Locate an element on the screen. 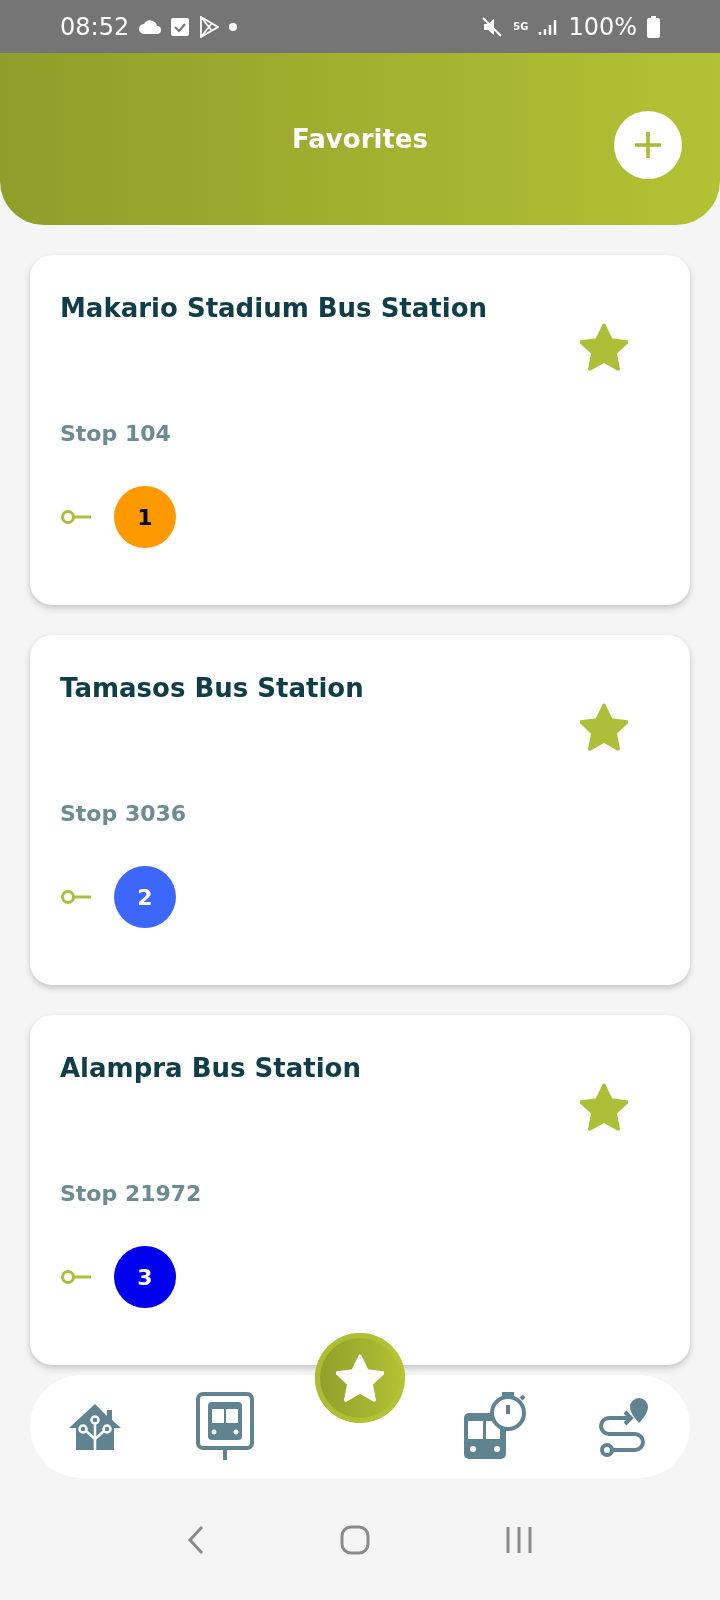 The width and height of the screenshot is (720, 1600). battery-icon is located at coordinates (653, 26).